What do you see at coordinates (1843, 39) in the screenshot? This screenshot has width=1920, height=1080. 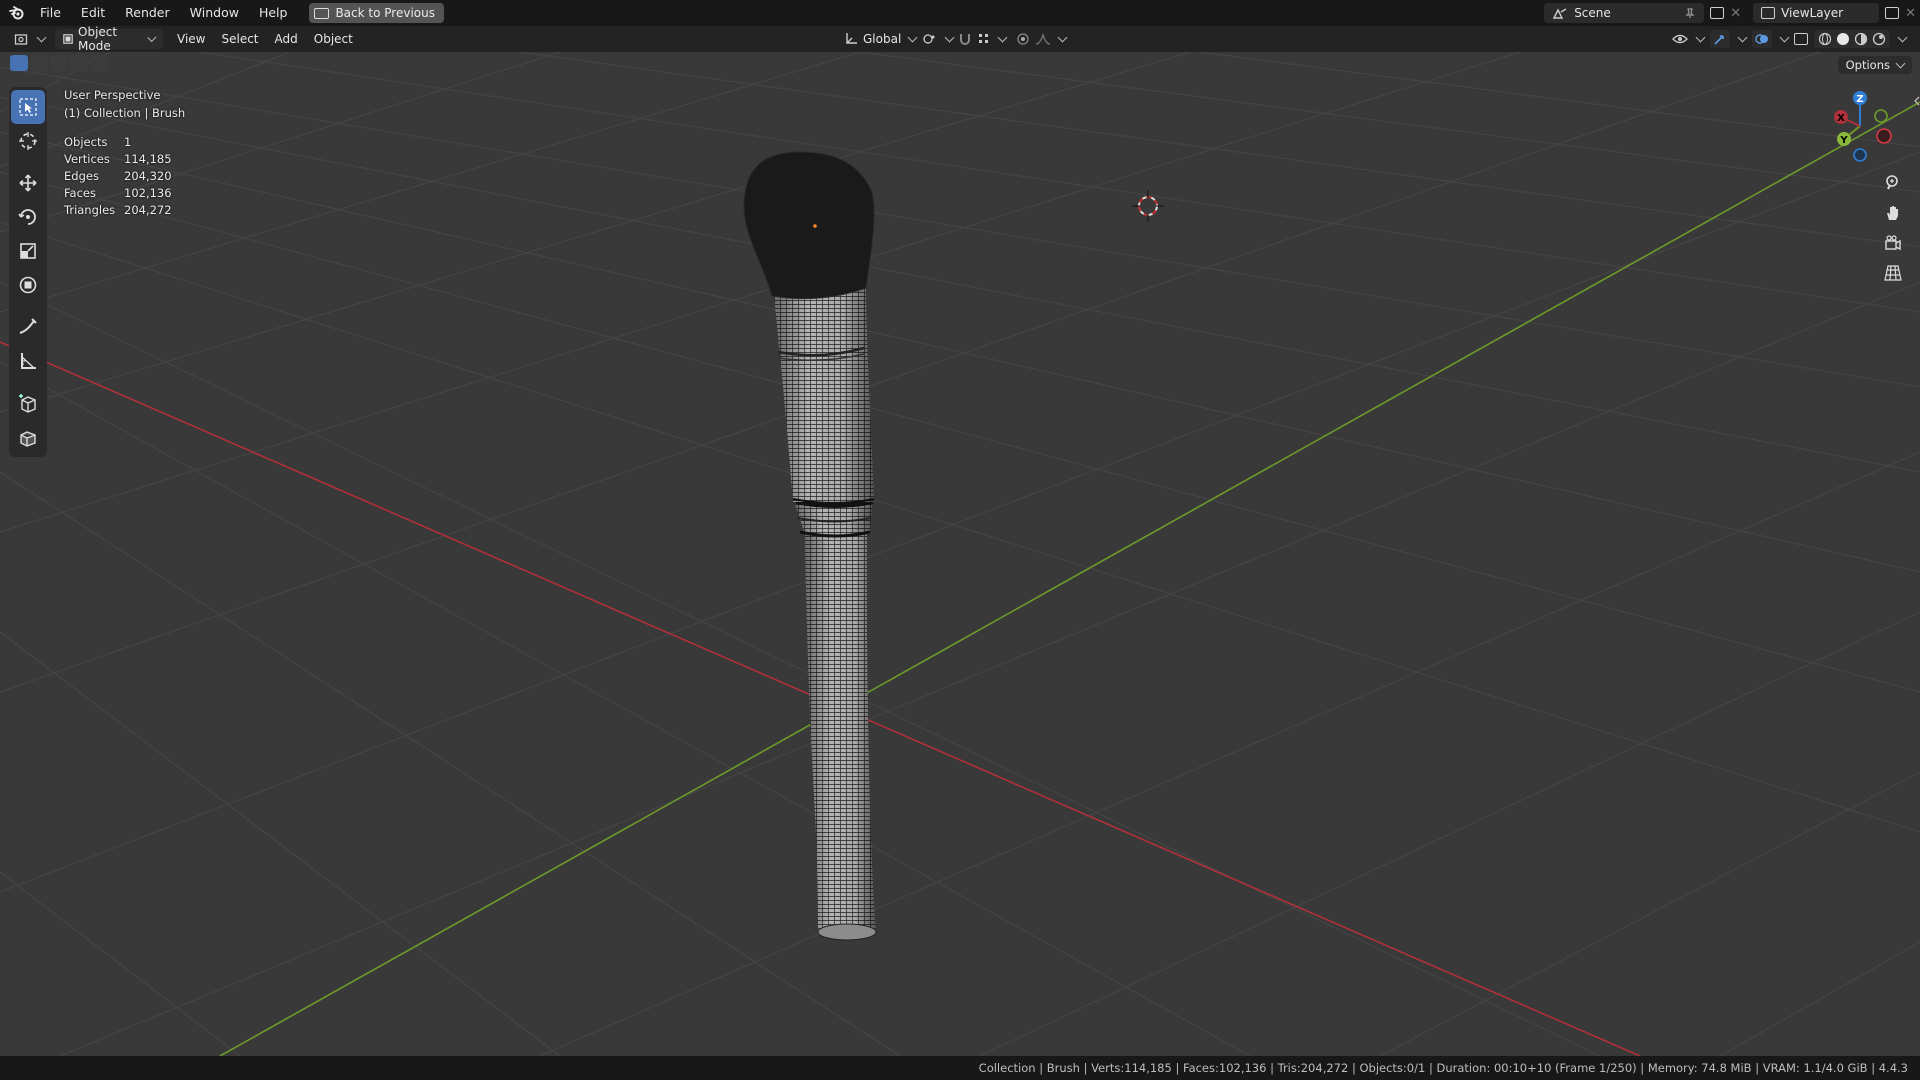 I see `solid-shading-icon` at bounding box center [1843, 39].